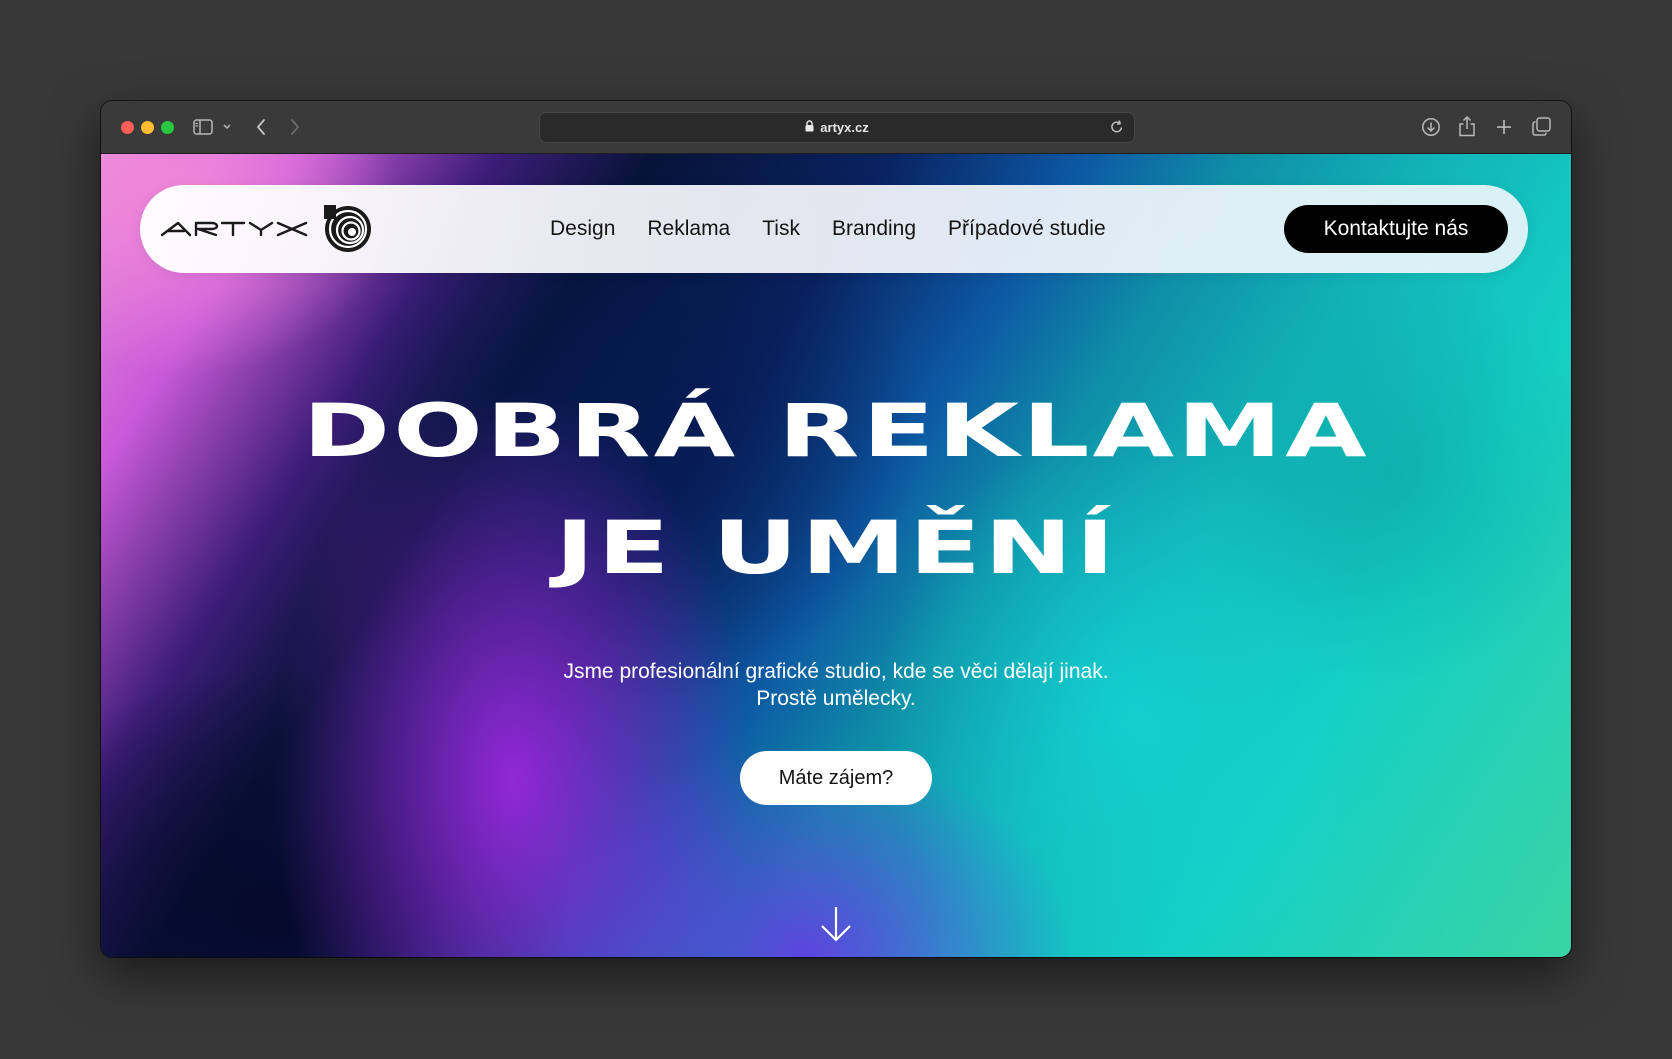 The height and width of the screenshot is (1059, 1672). Describe the element at coordinates (1396, 229) in the screenshot. I see `contact-us-button: Kontaktujte nás` at that location.